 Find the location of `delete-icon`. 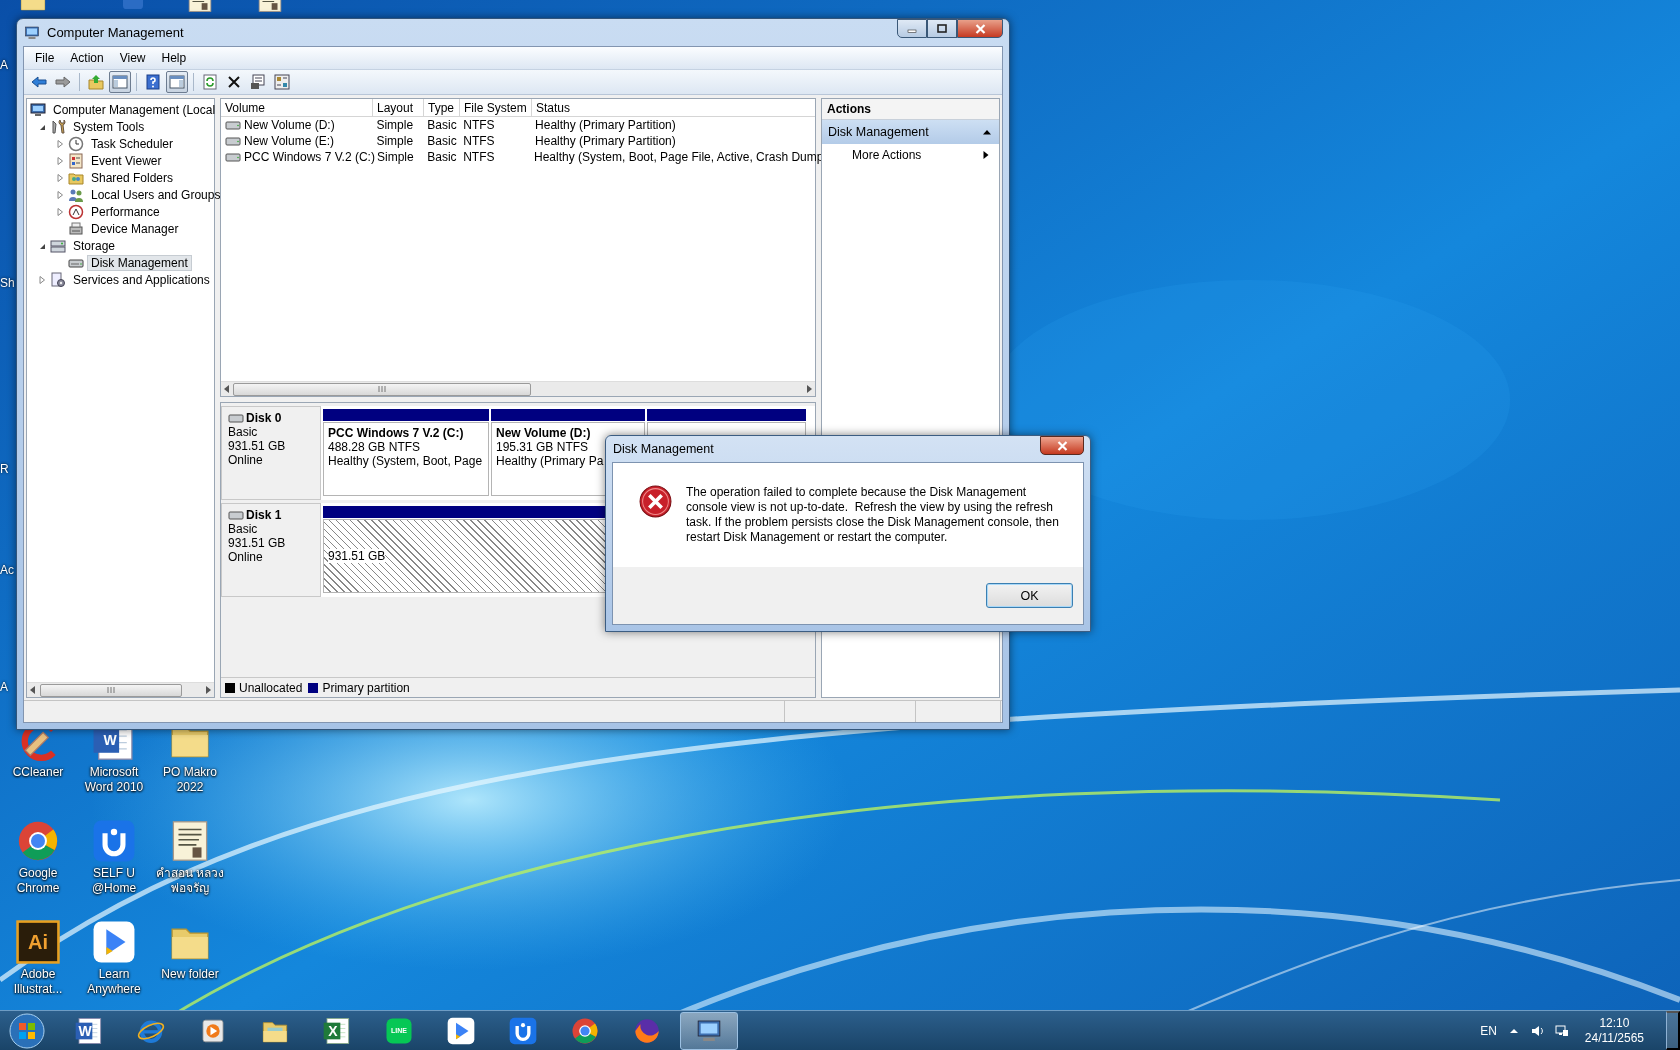

delete-icon is located at coordinates (234, 82).